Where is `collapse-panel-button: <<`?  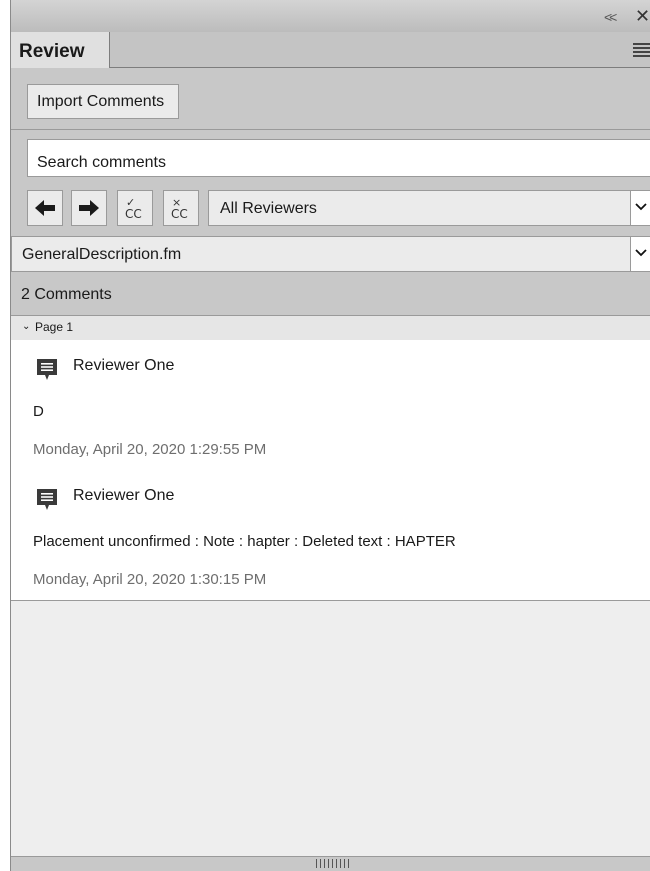 collapse-panel-button: << is located at coordinates (610, 17).